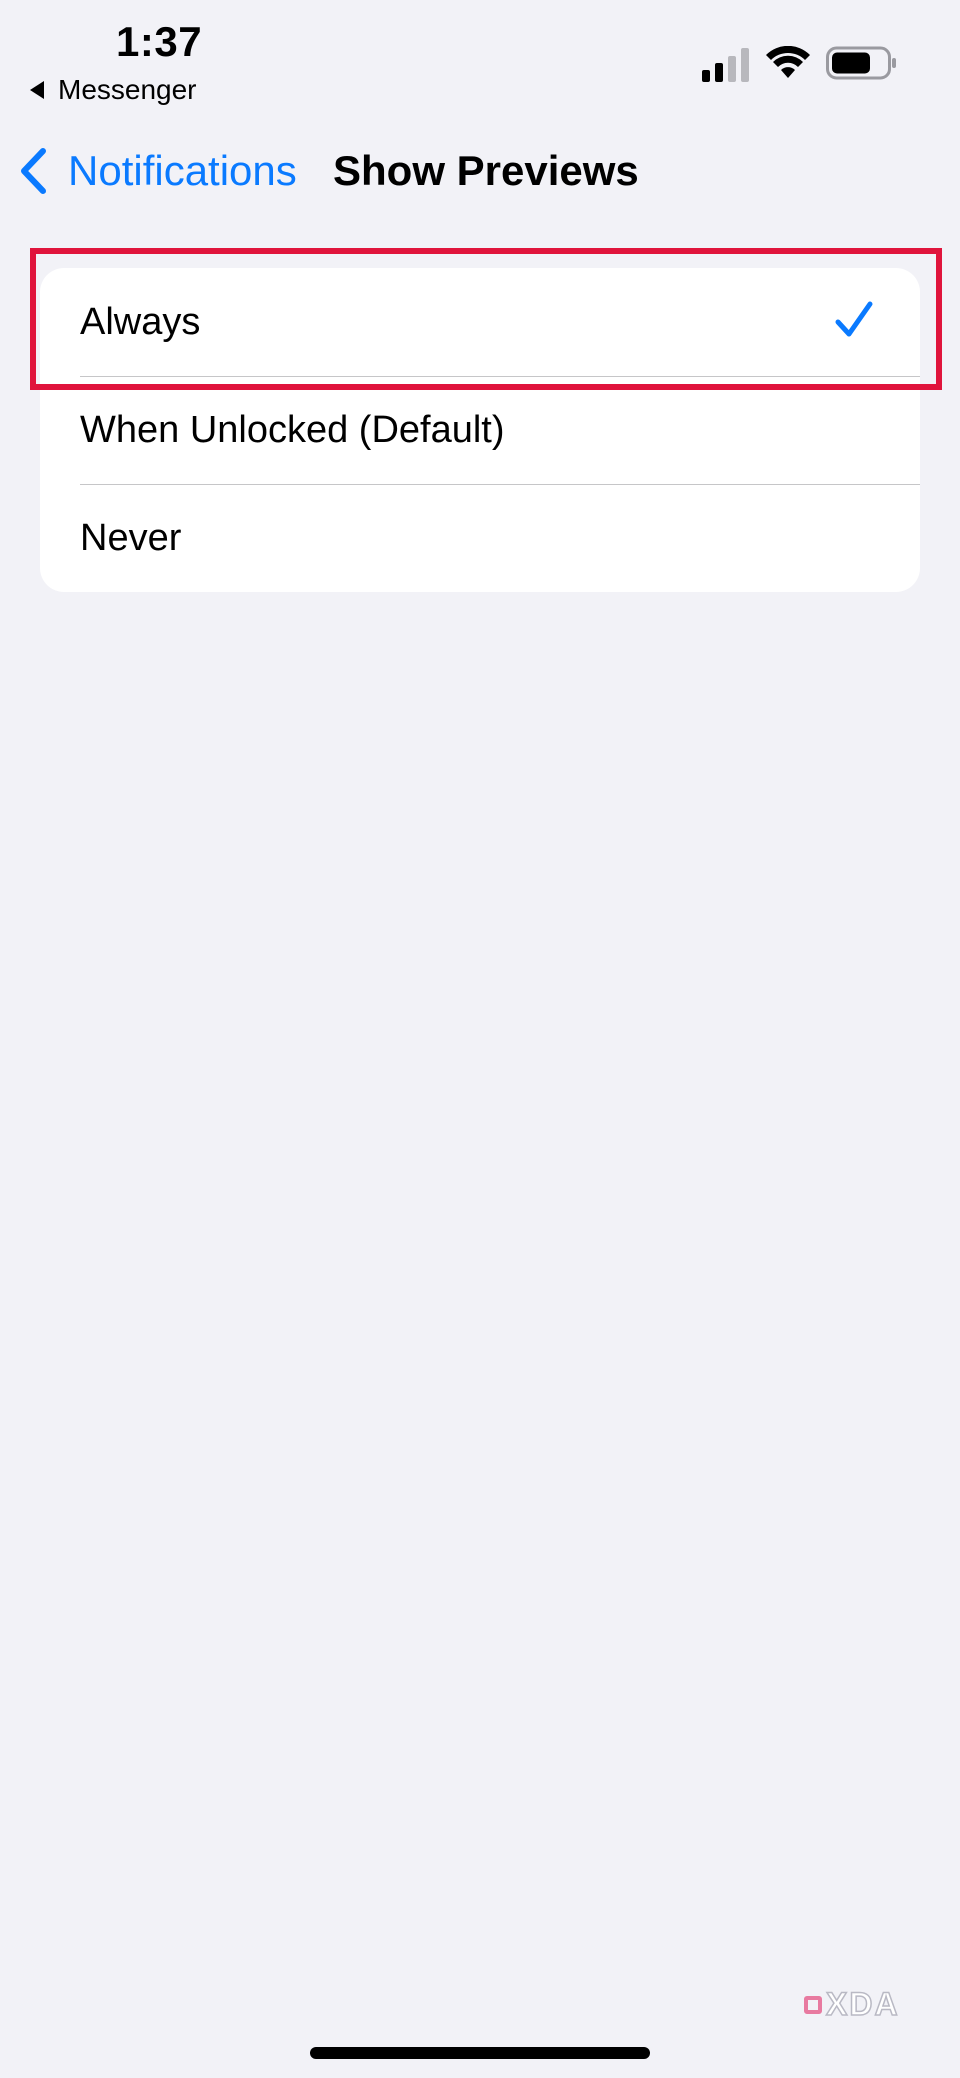 The image size is (960, 2078). I want to click on xda-logo-icon, so click(813, 2004).